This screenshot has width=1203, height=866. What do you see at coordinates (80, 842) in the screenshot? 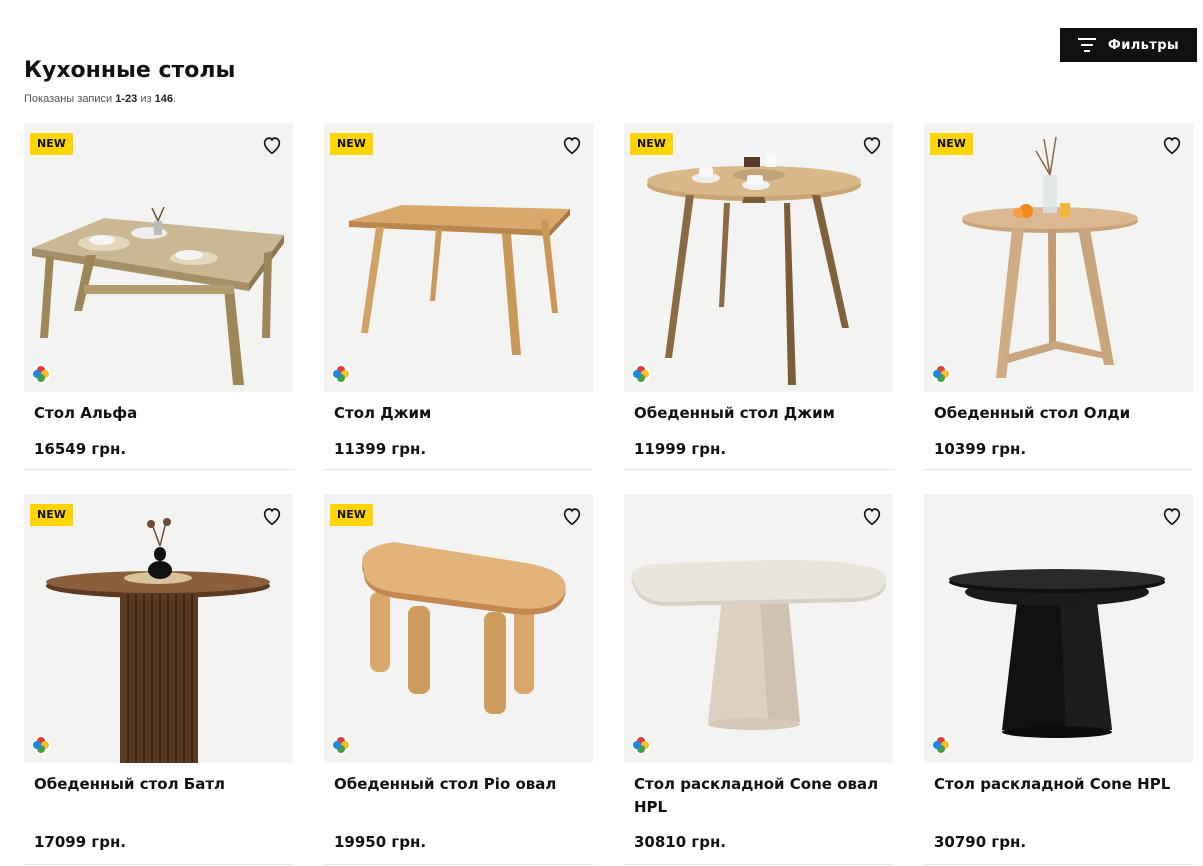
I see `product-price: 17099 грн.` at bounding box center [80, 842].